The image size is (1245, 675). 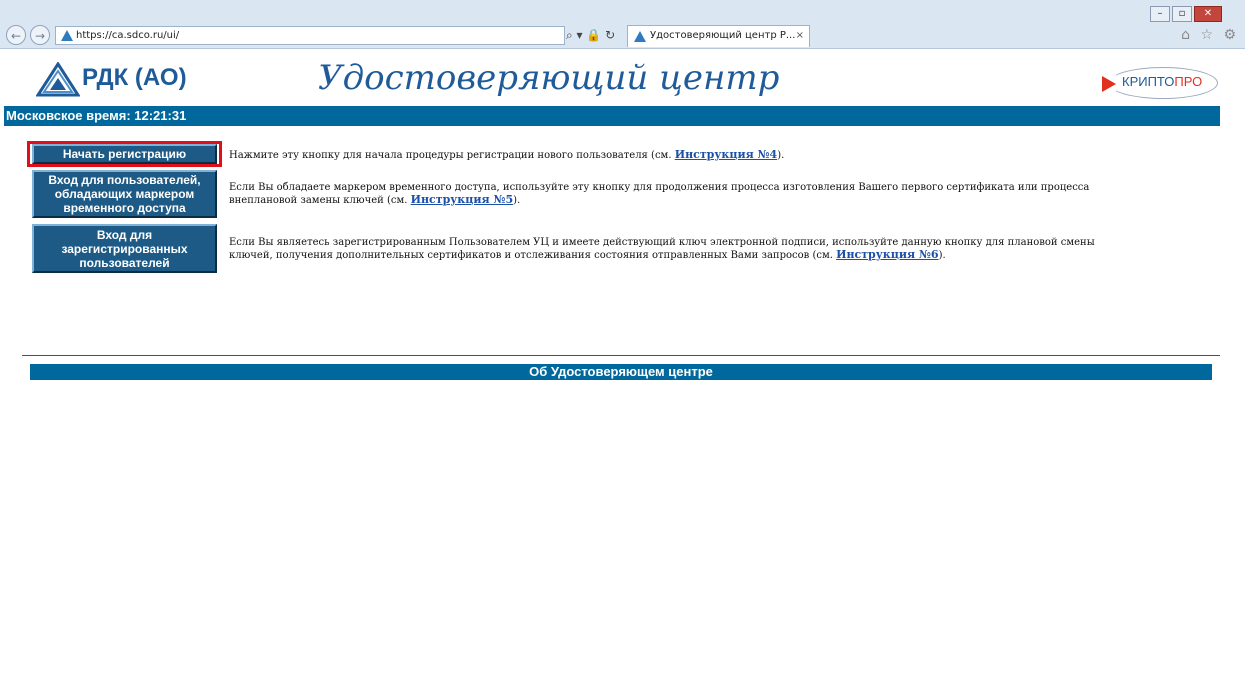 I want to click on start-registration-button: Начать регистрацию, so click(x=124, y=154).